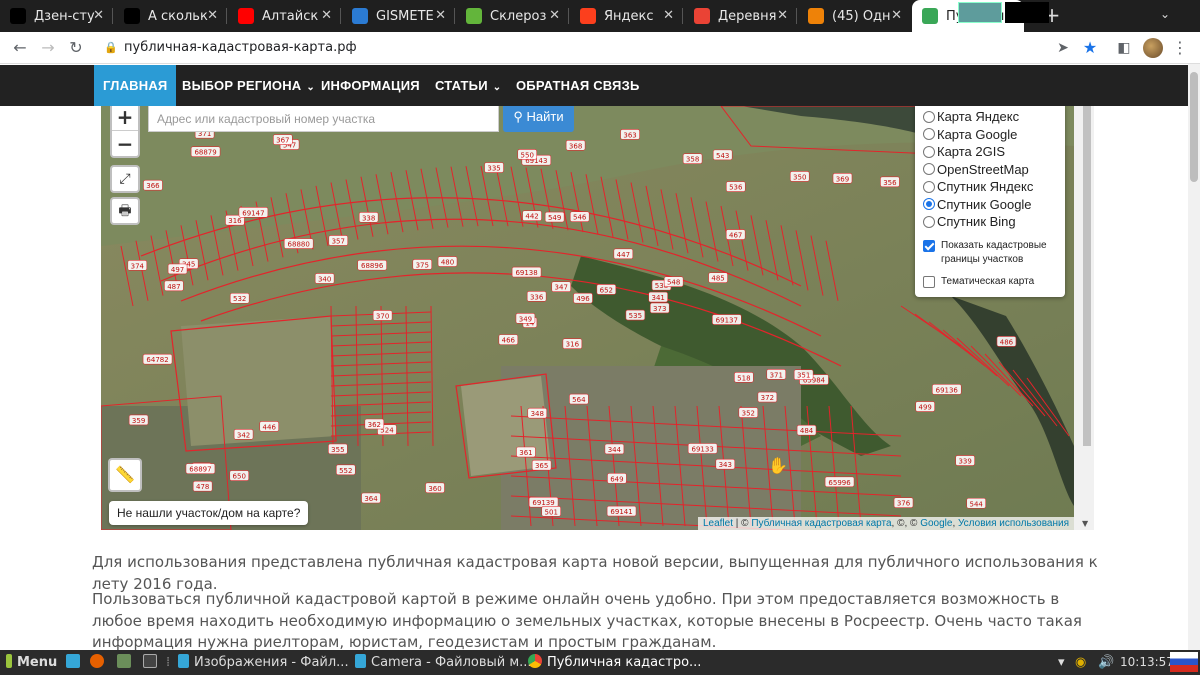 This screenshot has height=675, width=1200. I want to click on page-scrollbar, so click(1194, 357).